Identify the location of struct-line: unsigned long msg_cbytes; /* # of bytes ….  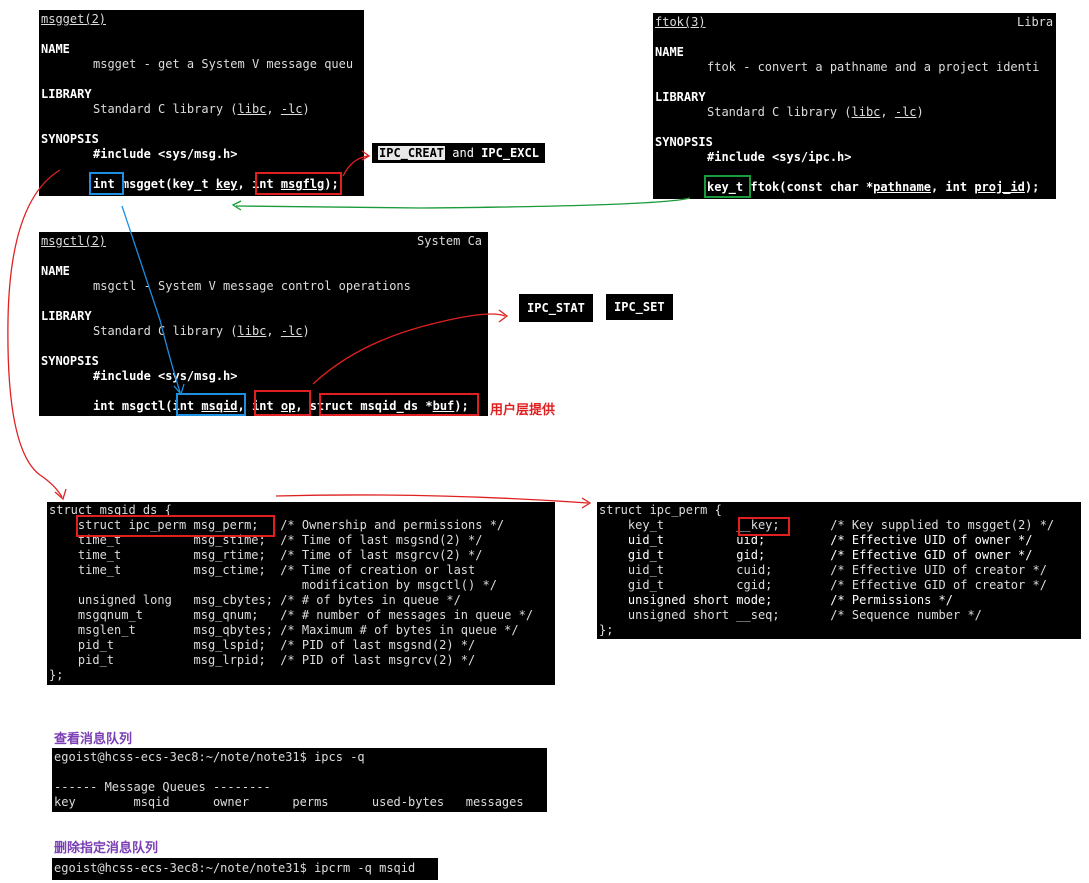
(255, 600).